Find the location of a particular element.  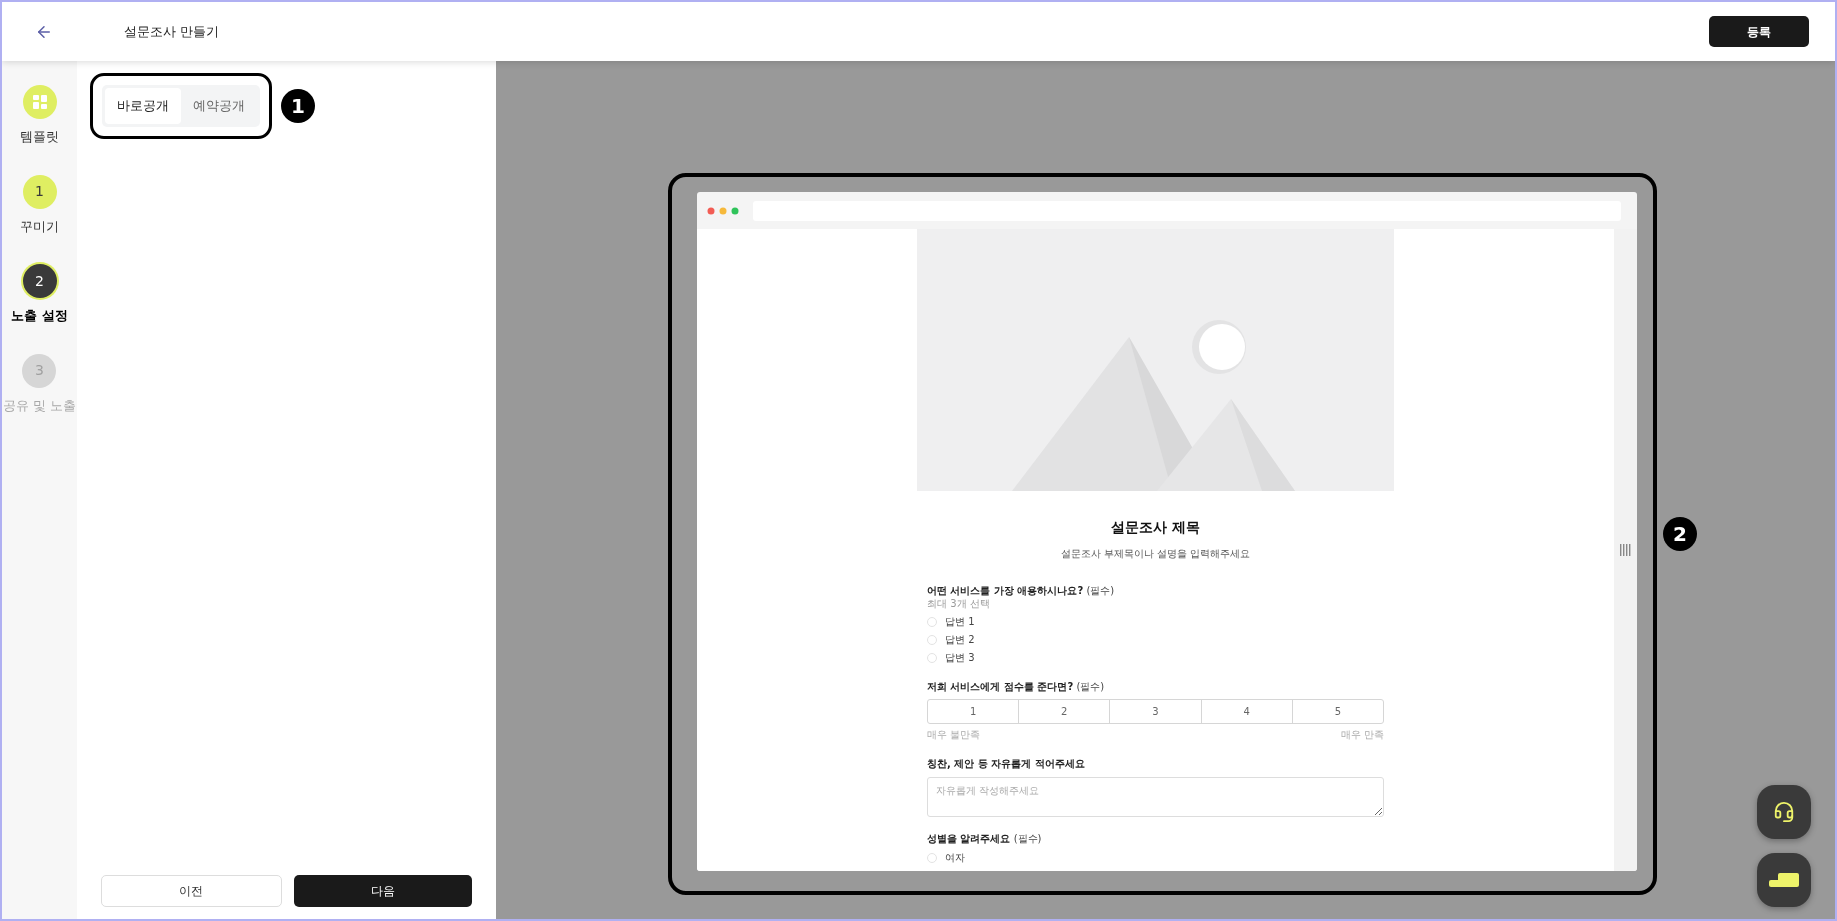

callout-number: 2 is located at coordinates (1680, 534).